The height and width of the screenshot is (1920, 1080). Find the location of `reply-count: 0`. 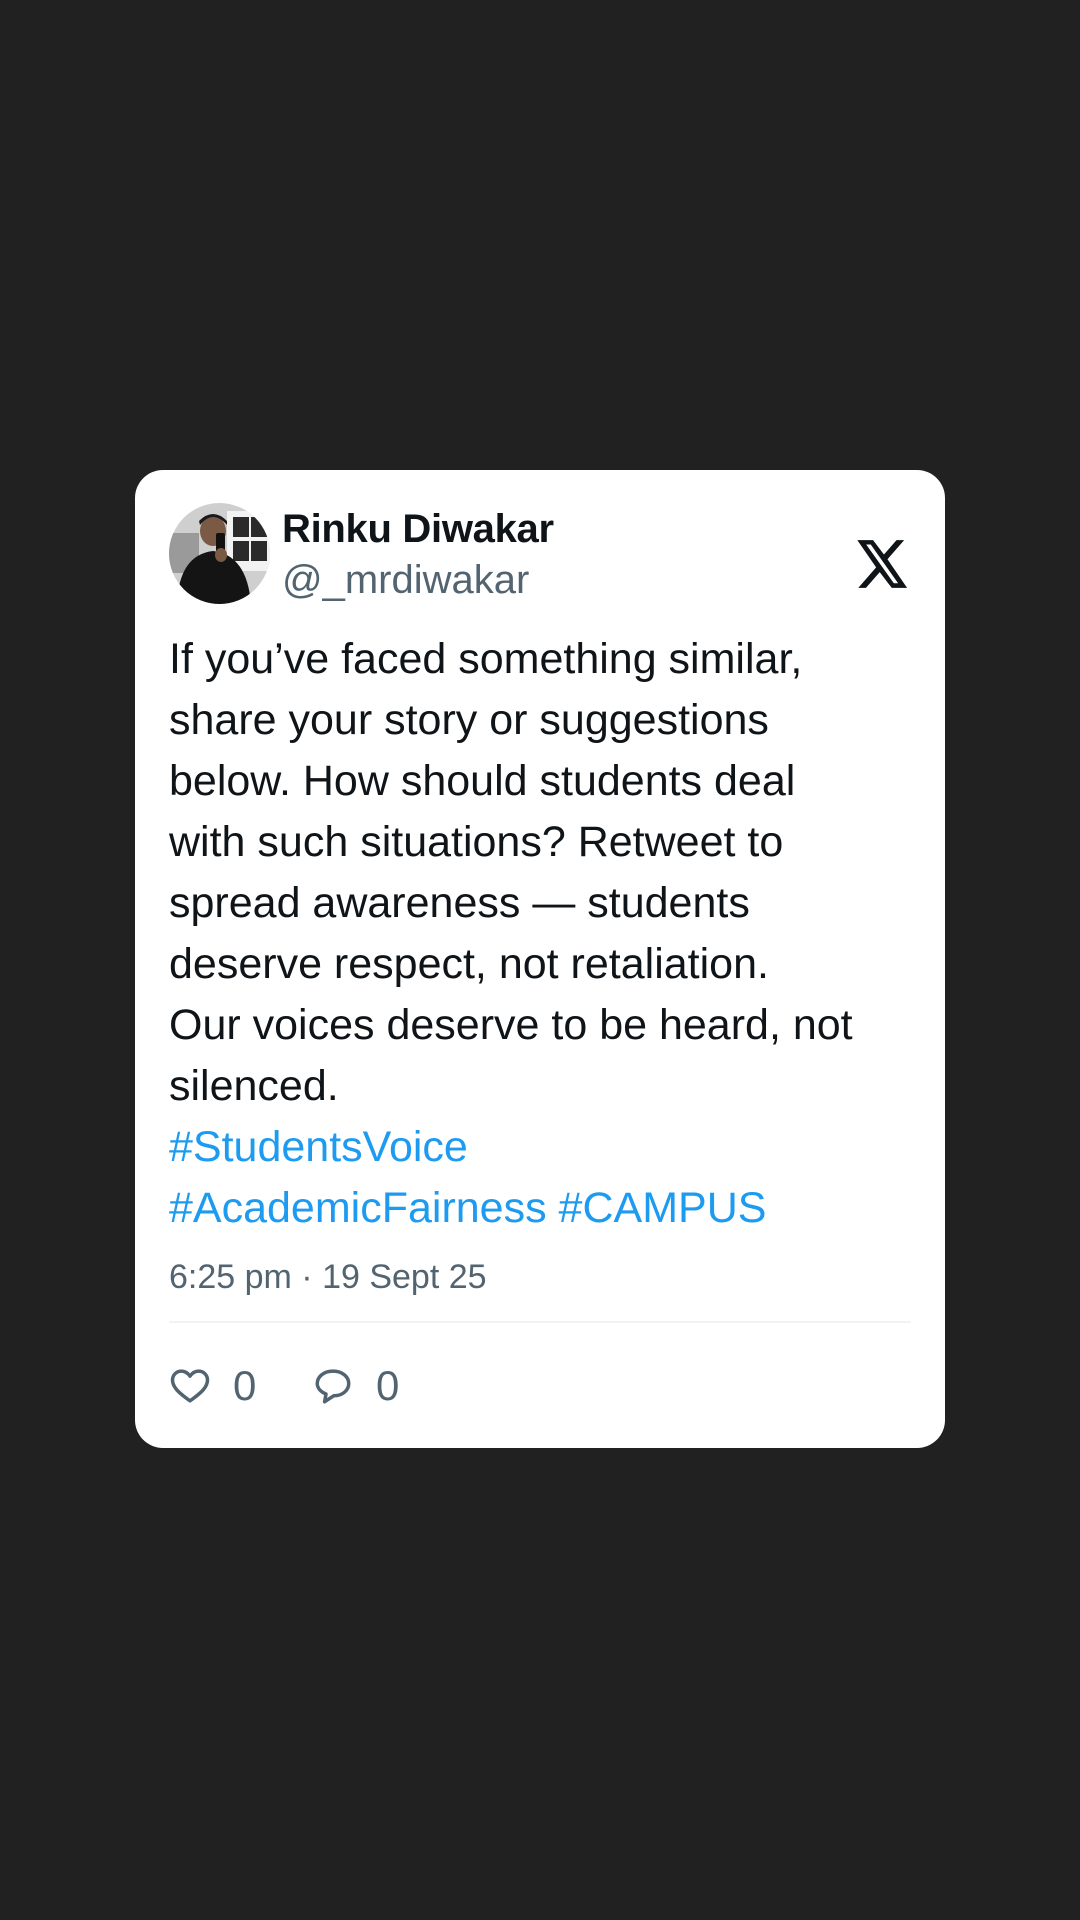

reply-count: 0 is located at coordinates (388, 1385).